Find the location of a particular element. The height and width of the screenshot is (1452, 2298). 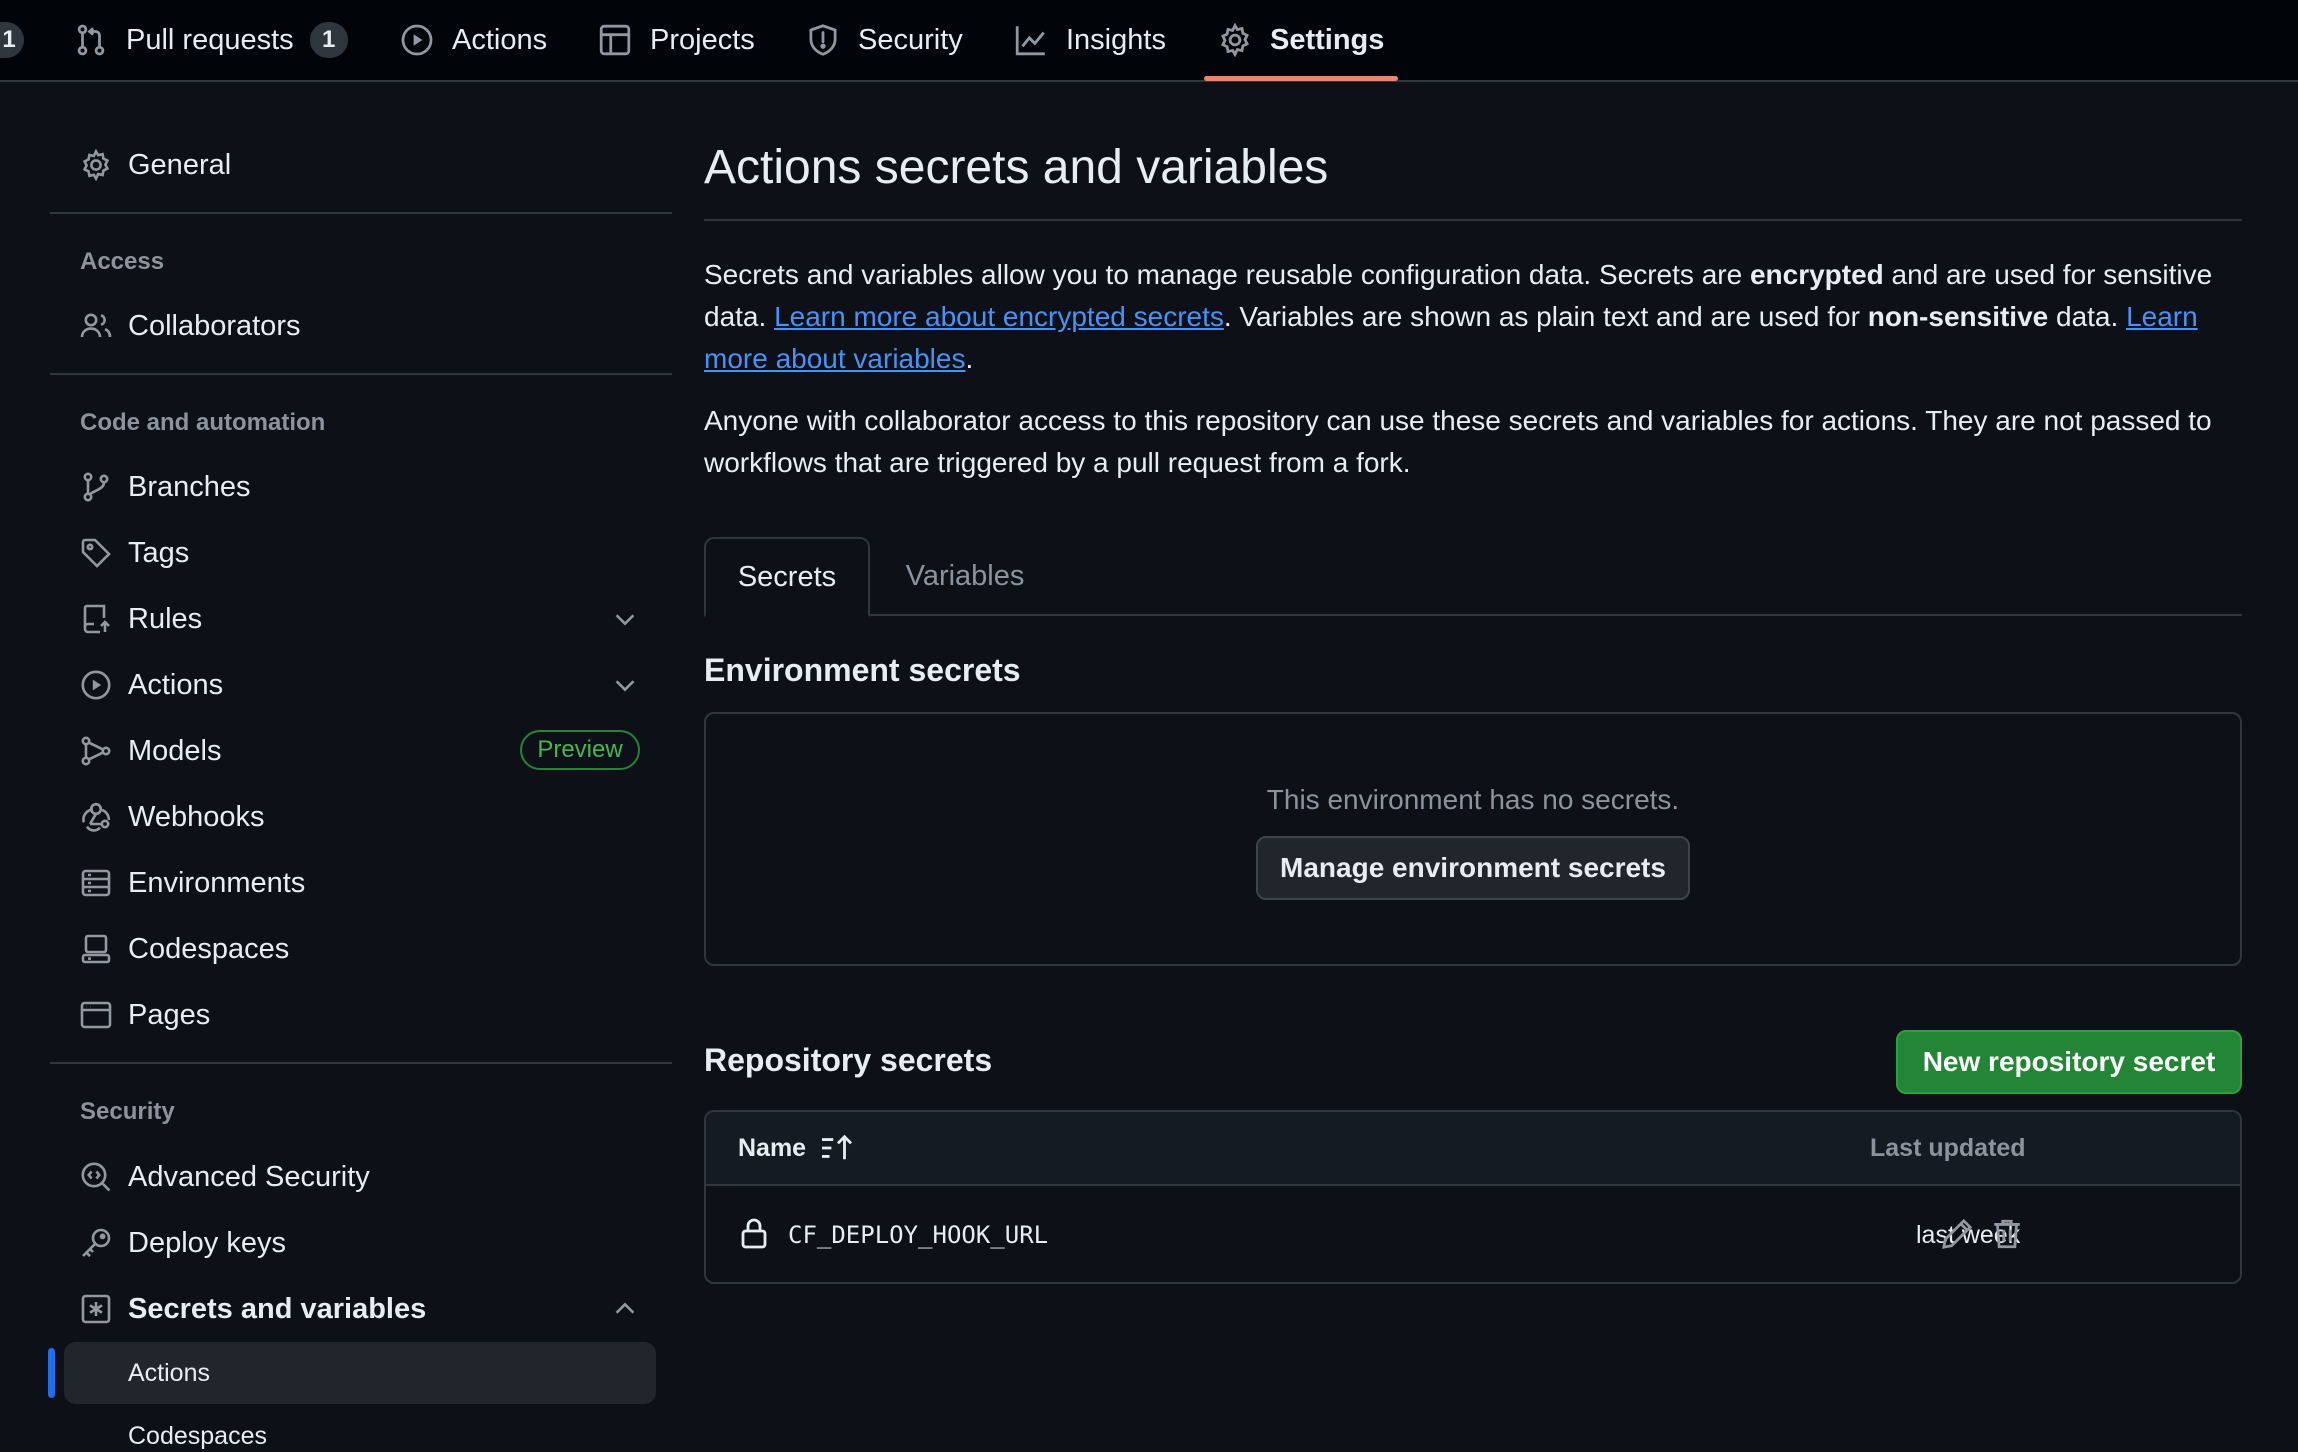

sidebar-item-actions: Actions is located at coordinates (151, 685).